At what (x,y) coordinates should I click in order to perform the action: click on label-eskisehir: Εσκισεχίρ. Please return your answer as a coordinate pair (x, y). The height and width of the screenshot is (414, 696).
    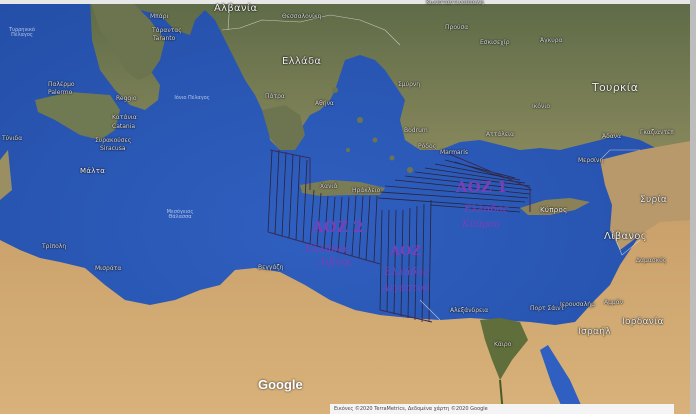
    Looking at the image, I should click on (495, 42).